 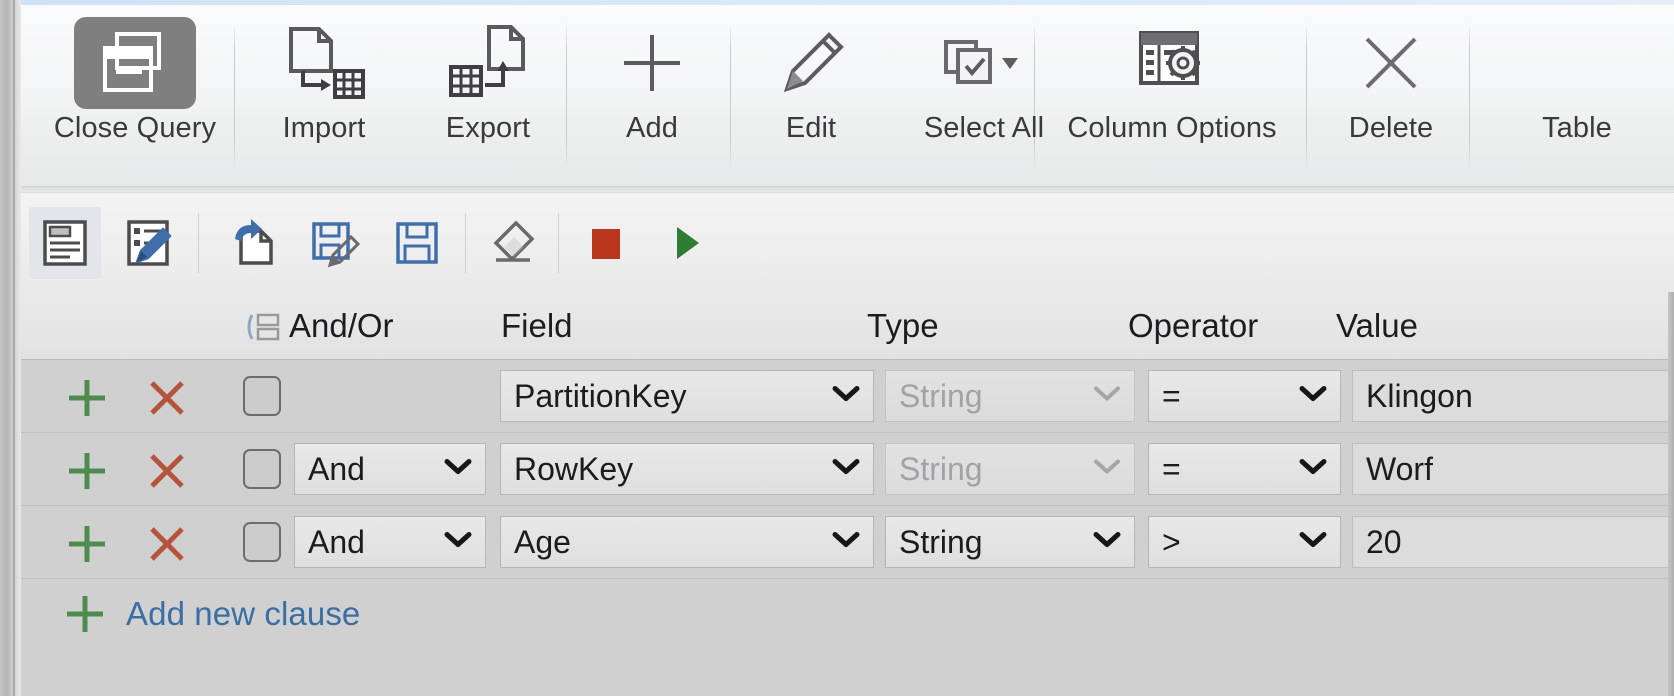 I want to click on table-button: Table, so click(x=1577, y=80).